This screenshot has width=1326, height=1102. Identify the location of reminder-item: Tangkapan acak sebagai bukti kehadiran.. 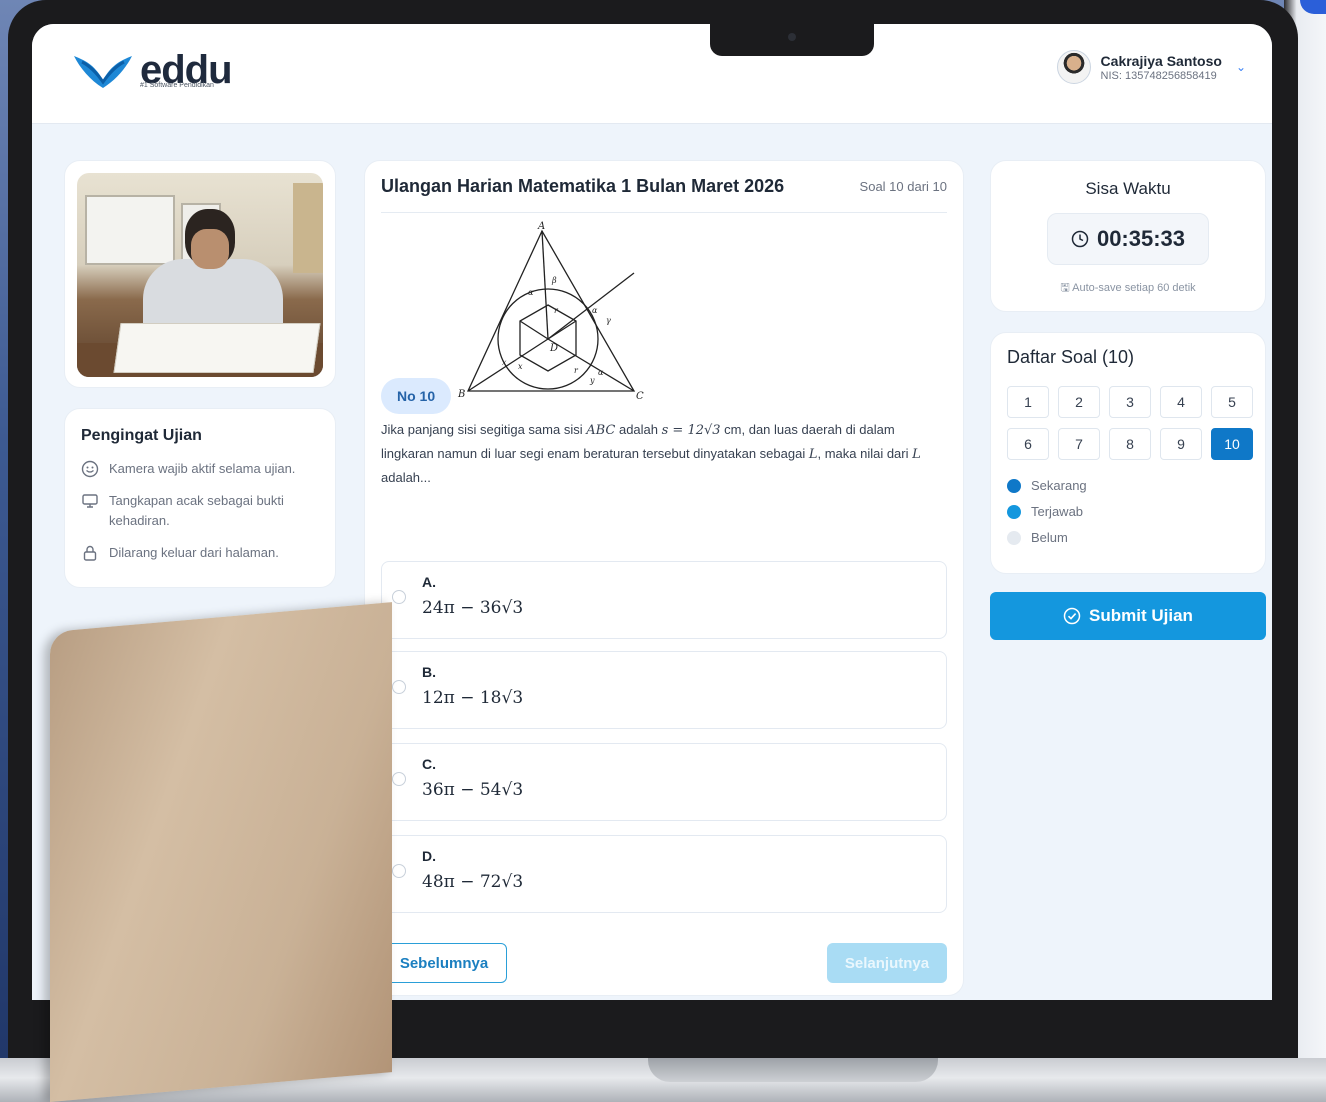
(200, 511).